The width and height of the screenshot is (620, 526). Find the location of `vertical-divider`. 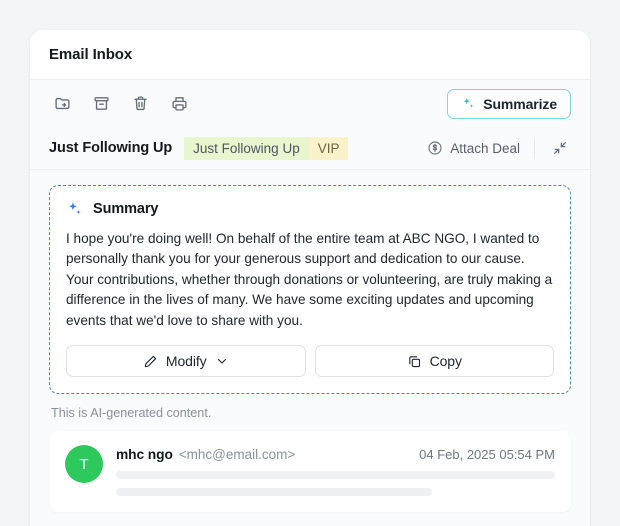

vertical-divider is located at coordinates (534, 148).